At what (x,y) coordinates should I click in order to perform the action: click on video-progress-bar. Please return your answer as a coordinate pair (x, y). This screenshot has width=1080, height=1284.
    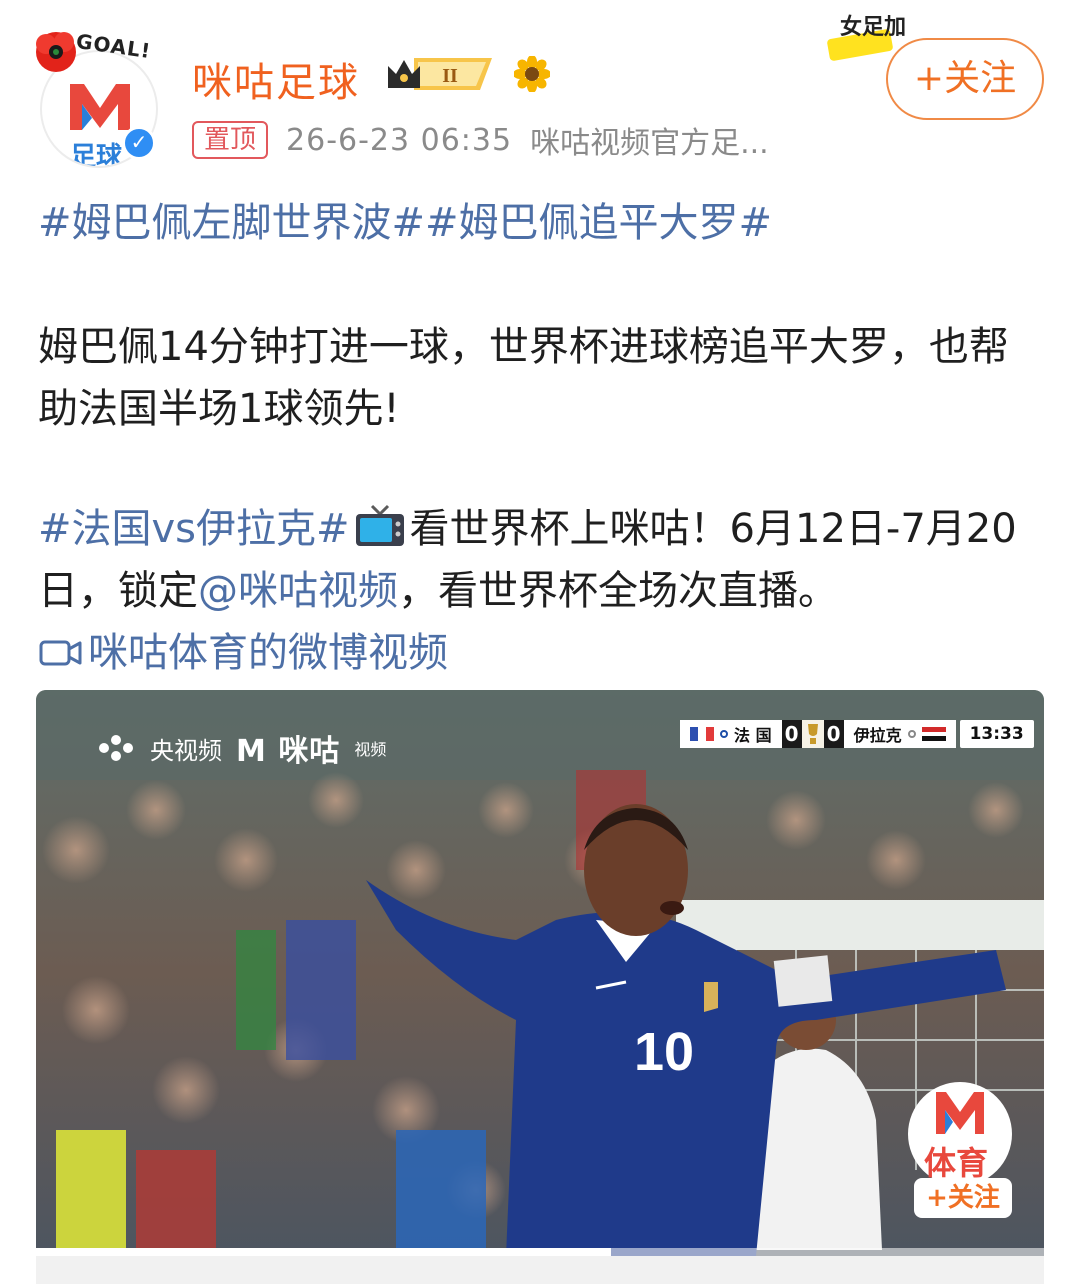
    Looking at the image, I should click on (540, 1252).